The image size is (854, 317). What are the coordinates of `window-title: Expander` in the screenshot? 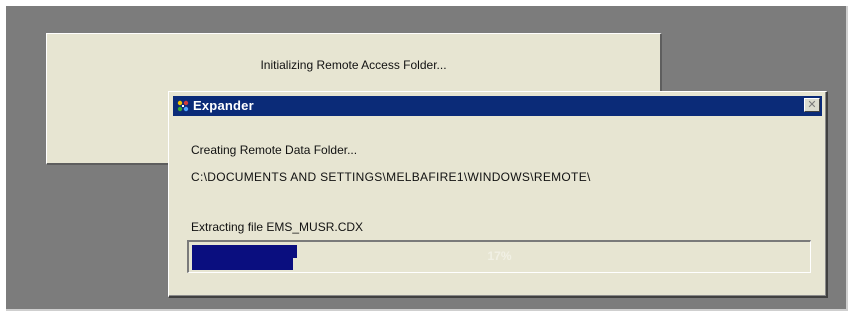 It's located at (223, 105).